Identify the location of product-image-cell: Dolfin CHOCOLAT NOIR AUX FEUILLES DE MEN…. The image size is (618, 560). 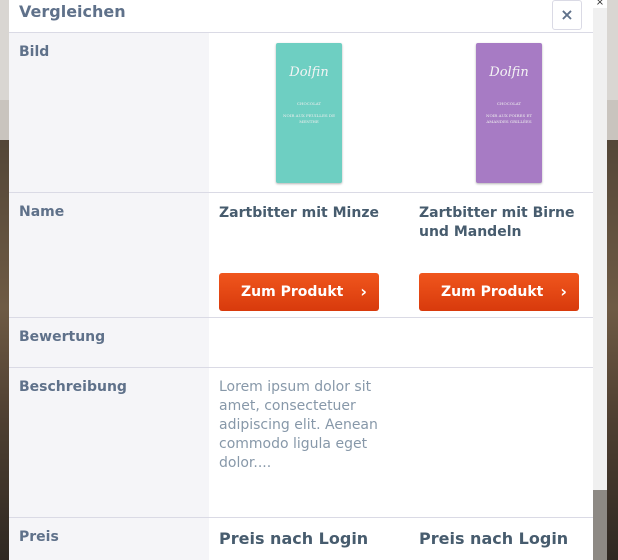
(309, 112).